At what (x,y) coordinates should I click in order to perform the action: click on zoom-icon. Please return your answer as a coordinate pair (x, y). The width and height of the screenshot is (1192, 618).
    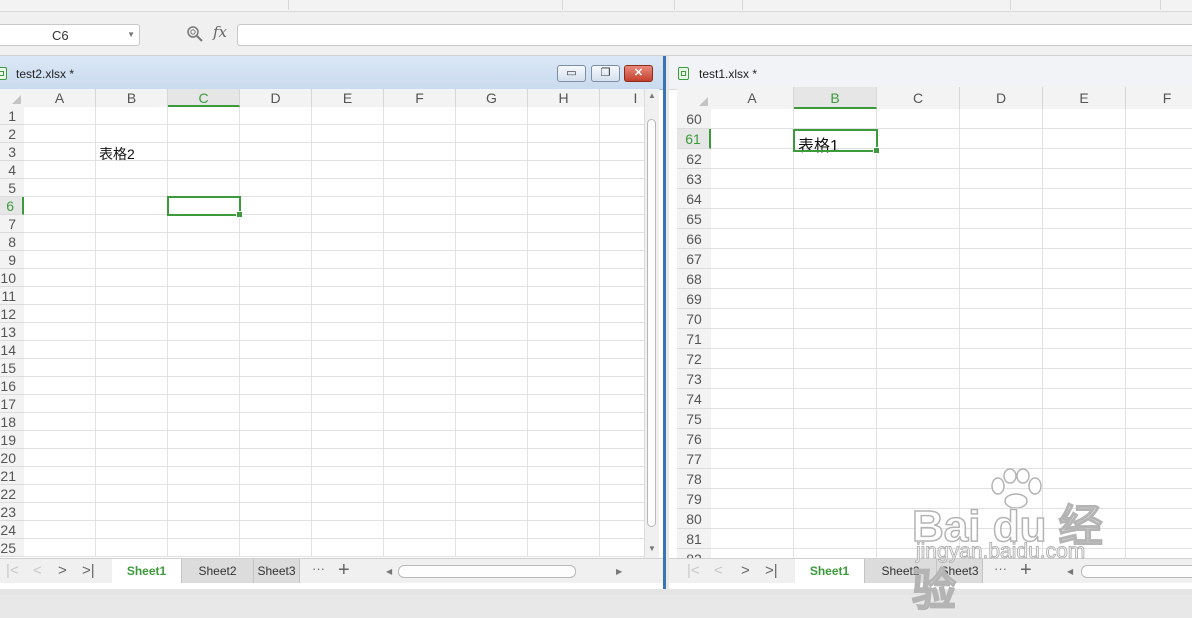
    Looking at the image, I should click on (195, 34).